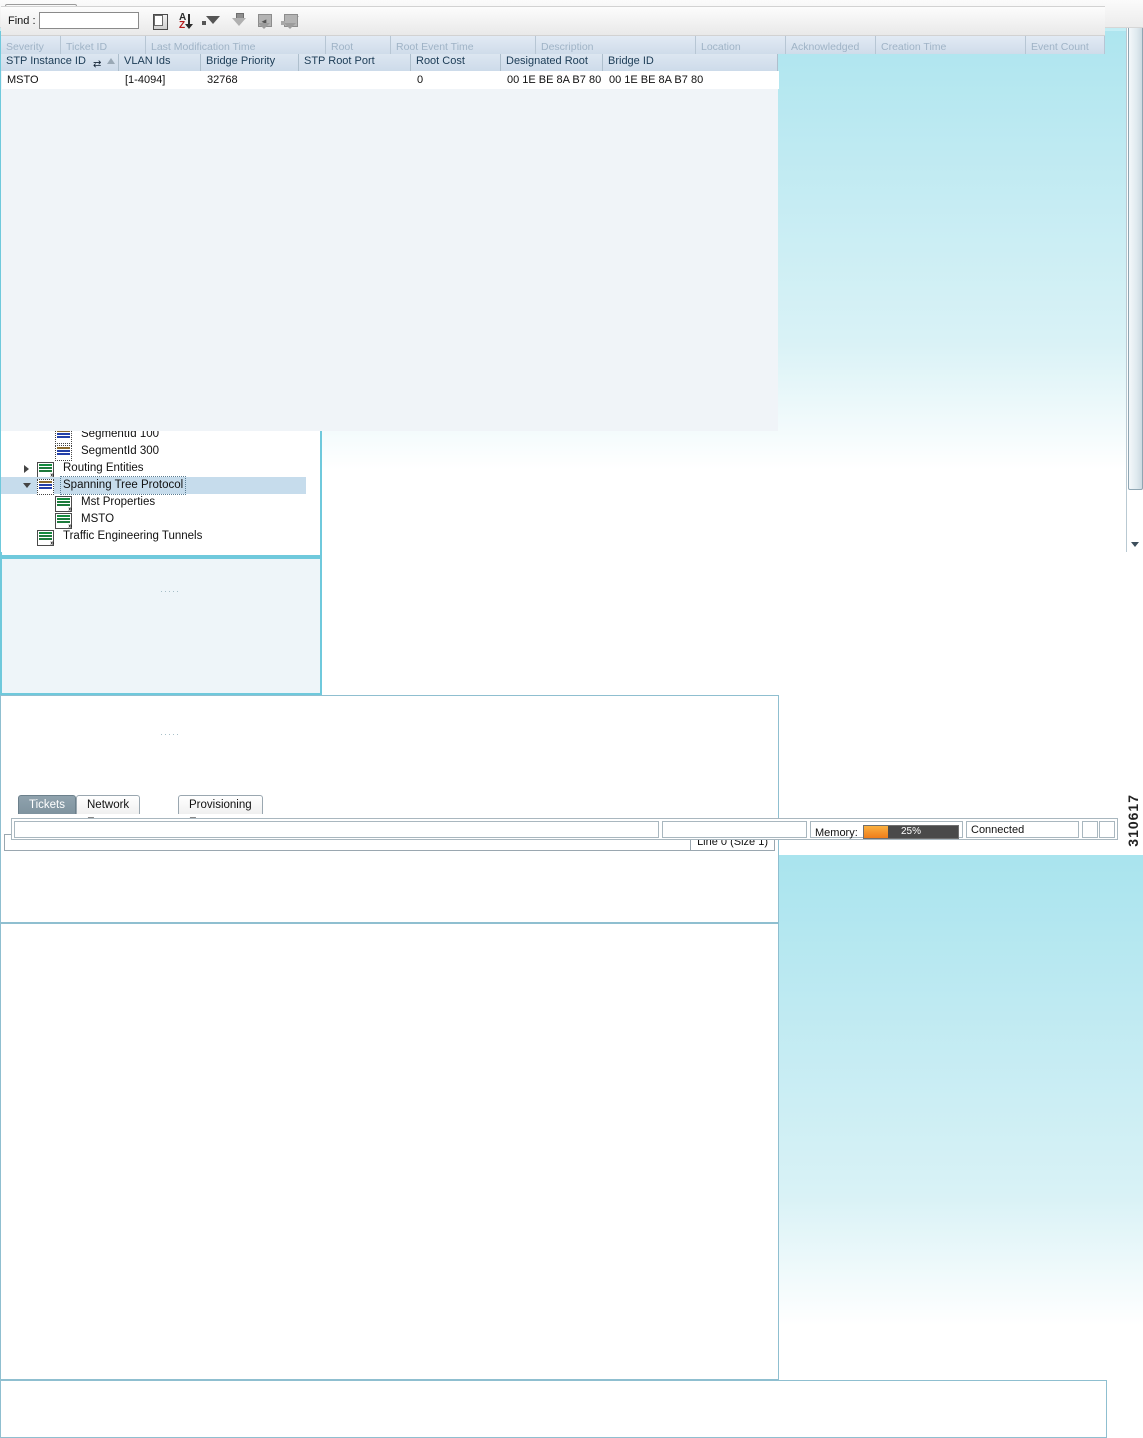 The height and width of the screenshot is (1438, 1143). Describe the element at coordinates (825, 47) in the screenshot. I see `column-header-label: Acknowledged` at that location.